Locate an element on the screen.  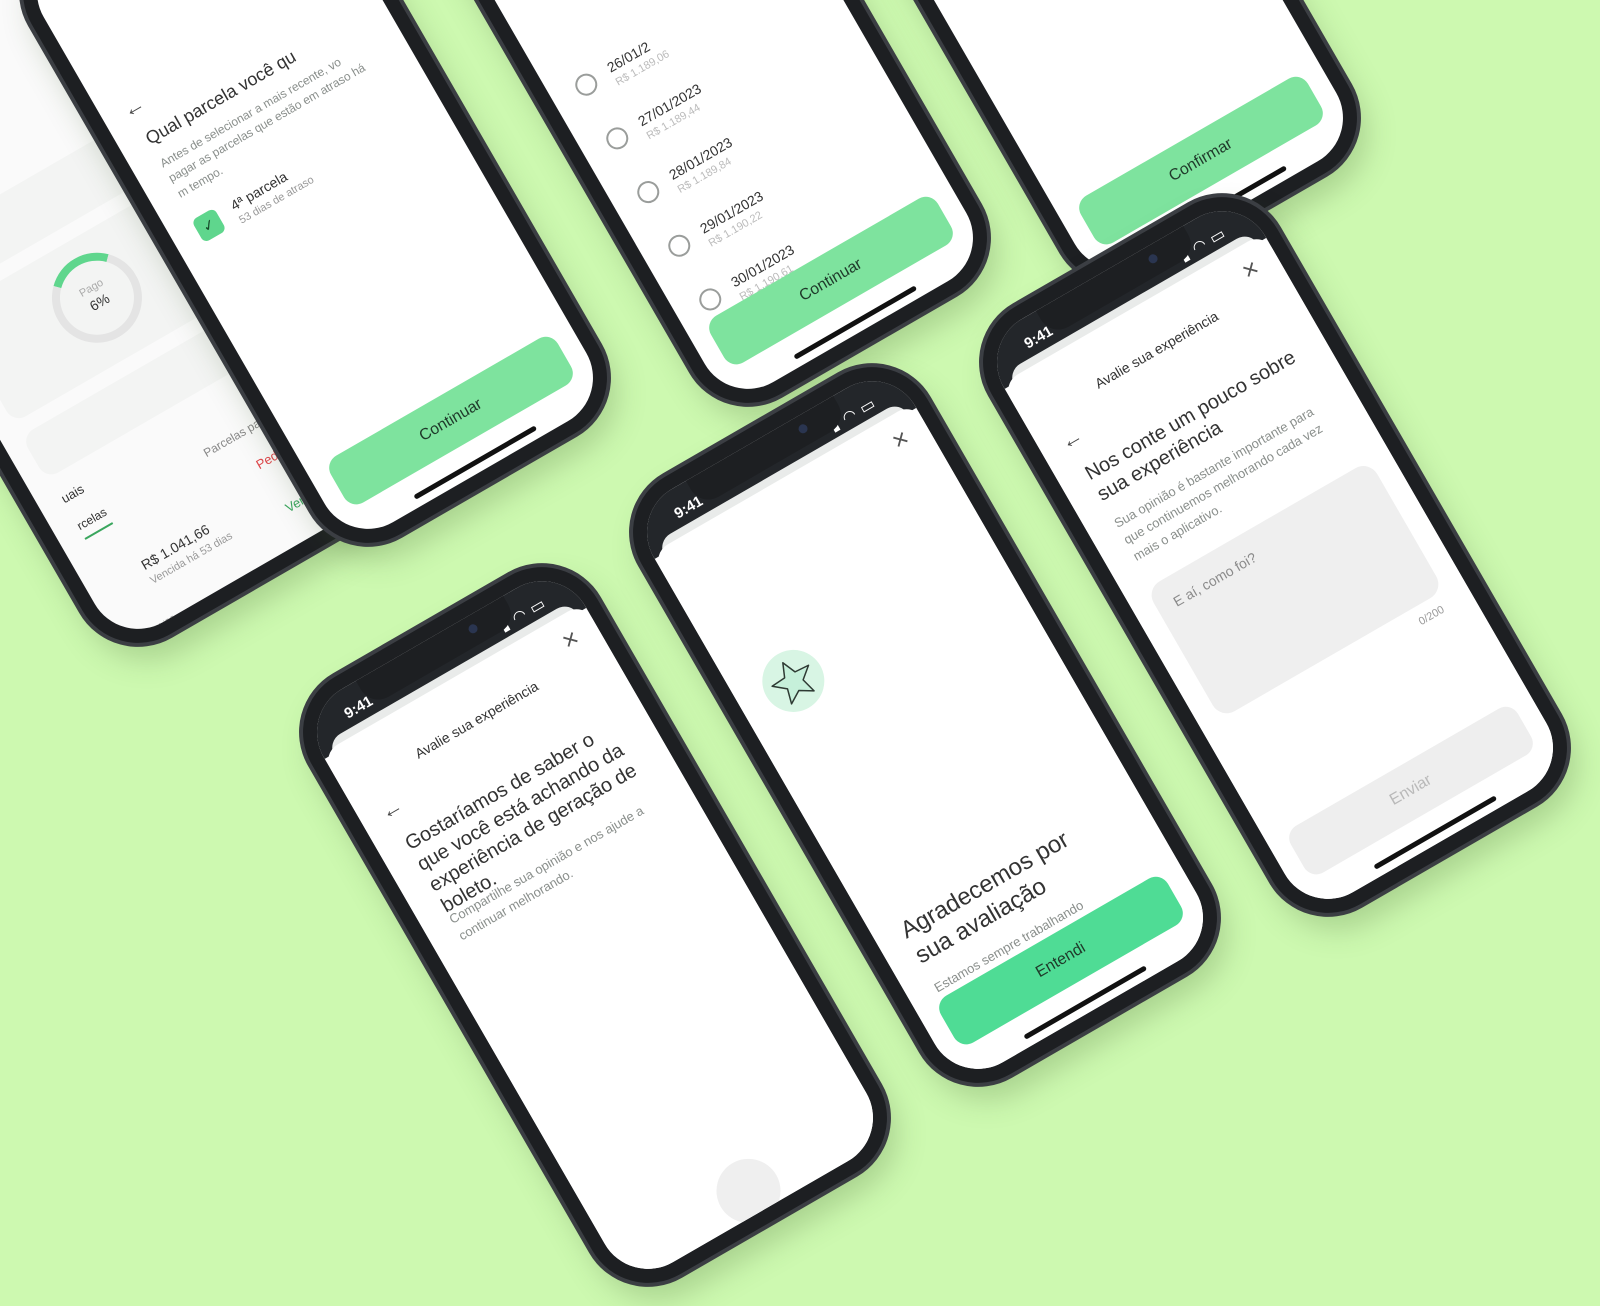
continuar-button: Continuar is located at coordinates (451, 420).